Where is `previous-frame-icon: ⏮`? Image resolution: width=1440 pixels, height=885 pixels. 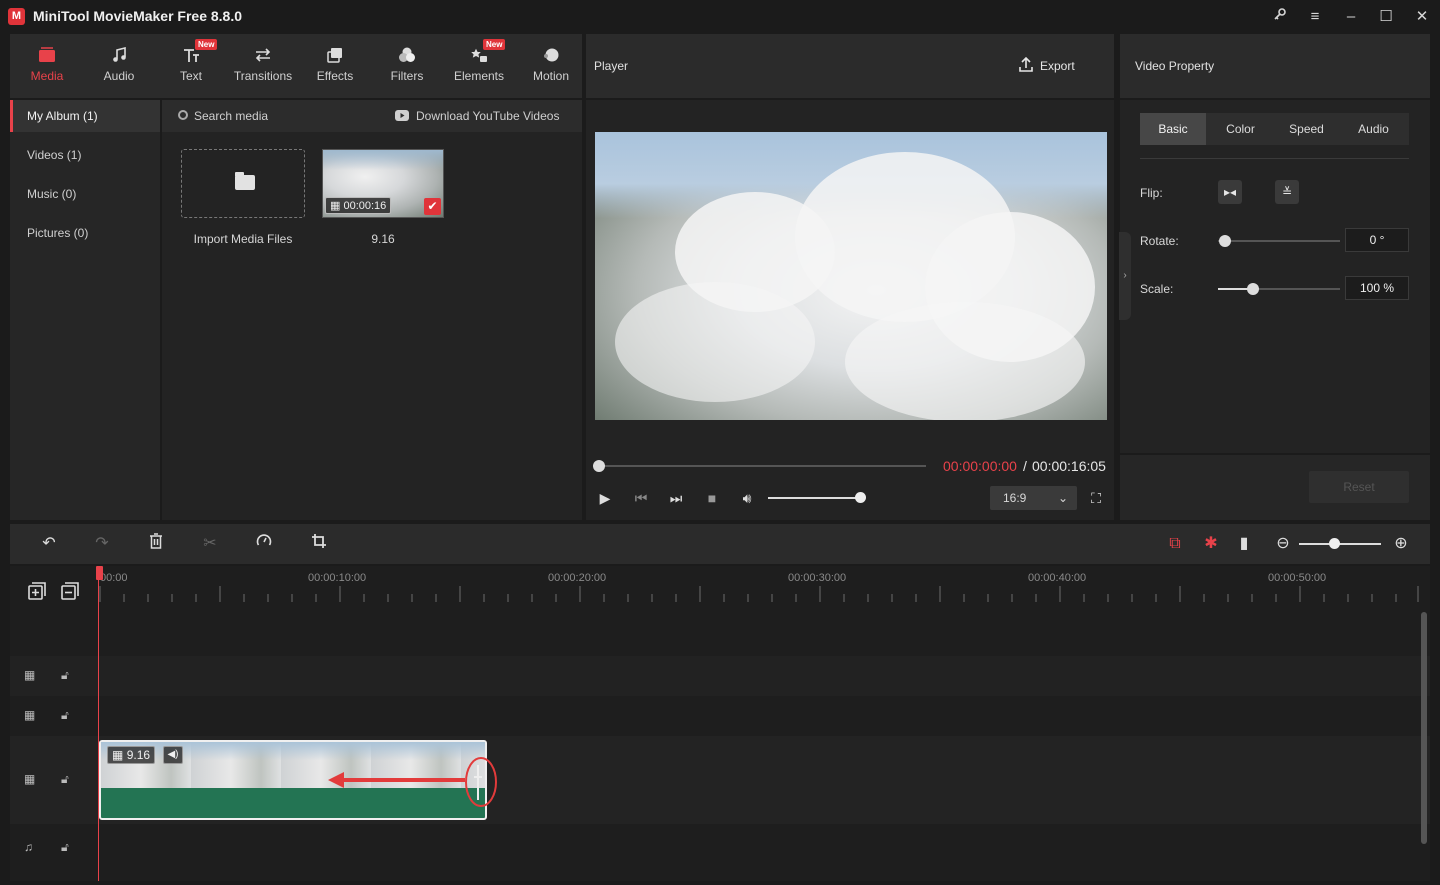
previous-frame-icon: ⏮ is located at coordinates (641, 498).